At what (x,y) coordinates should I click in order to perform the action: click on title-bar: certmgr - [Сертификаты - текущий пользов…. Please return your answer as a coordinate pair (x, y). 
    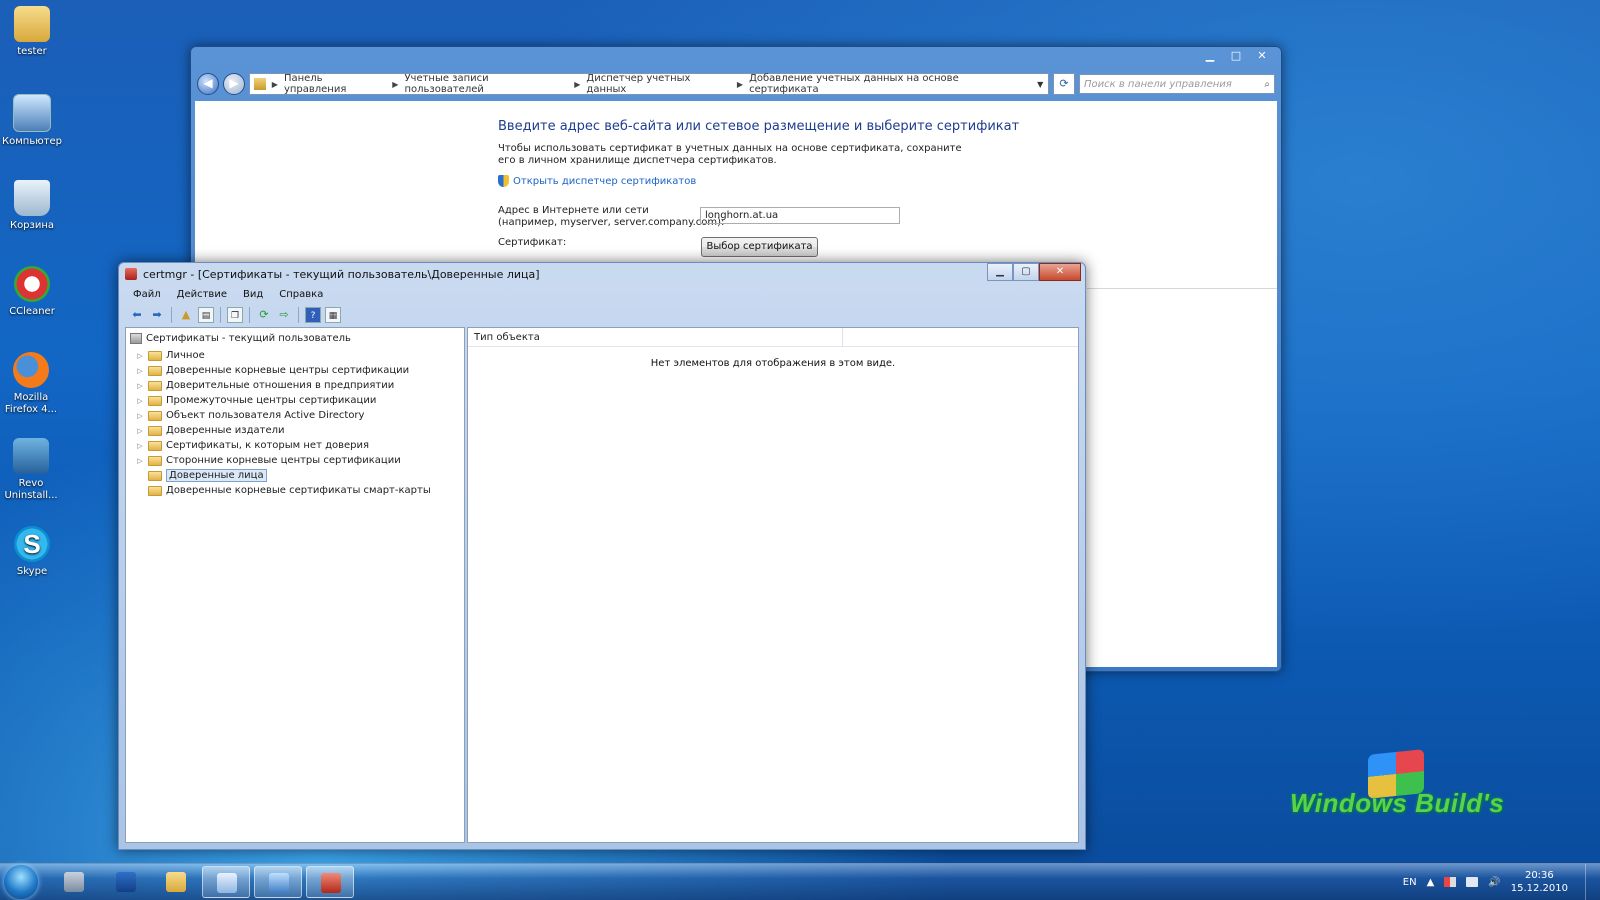
    Looking at the image, I should click on (602, 274).